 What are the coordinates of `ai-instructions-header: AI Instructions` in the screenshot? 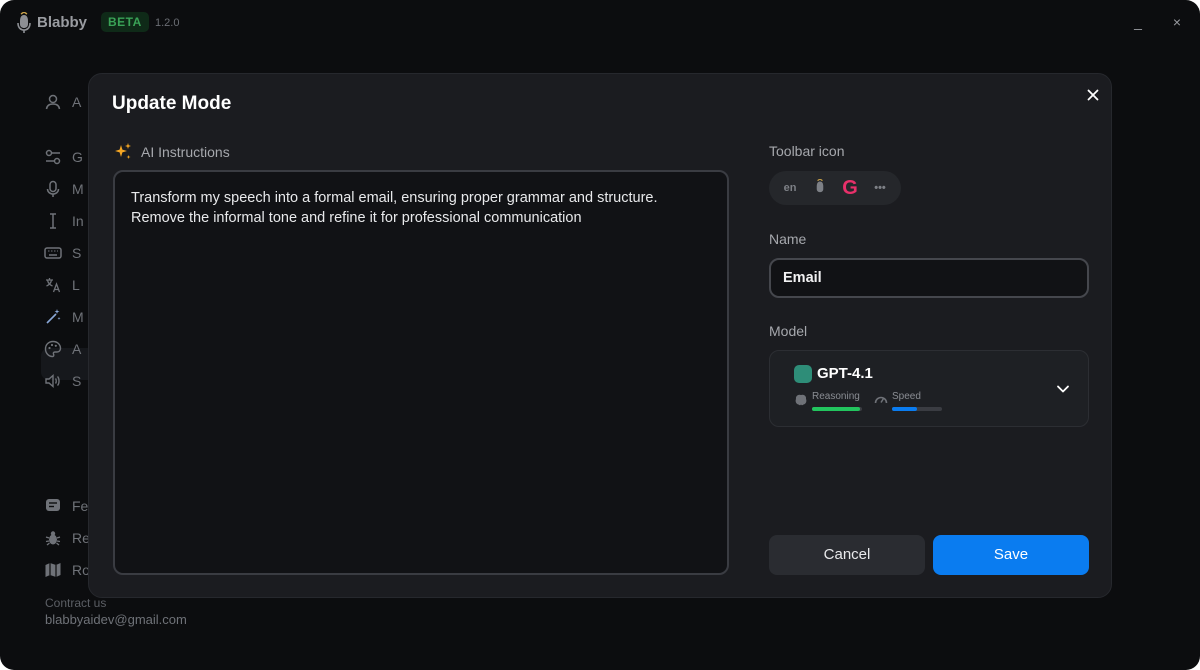 It's located at (171, 152).